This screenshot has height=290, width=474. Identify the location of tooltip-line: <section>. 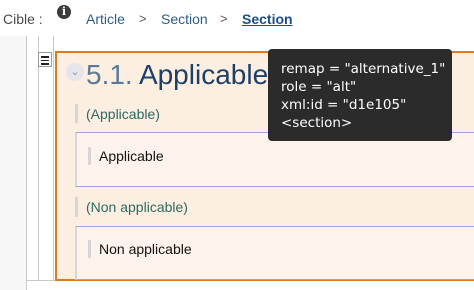
(317, 123).